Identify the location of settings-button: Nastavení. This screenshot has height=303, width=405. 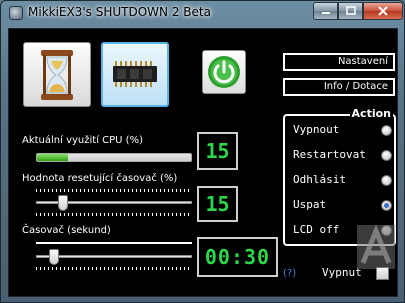
(339, 62).